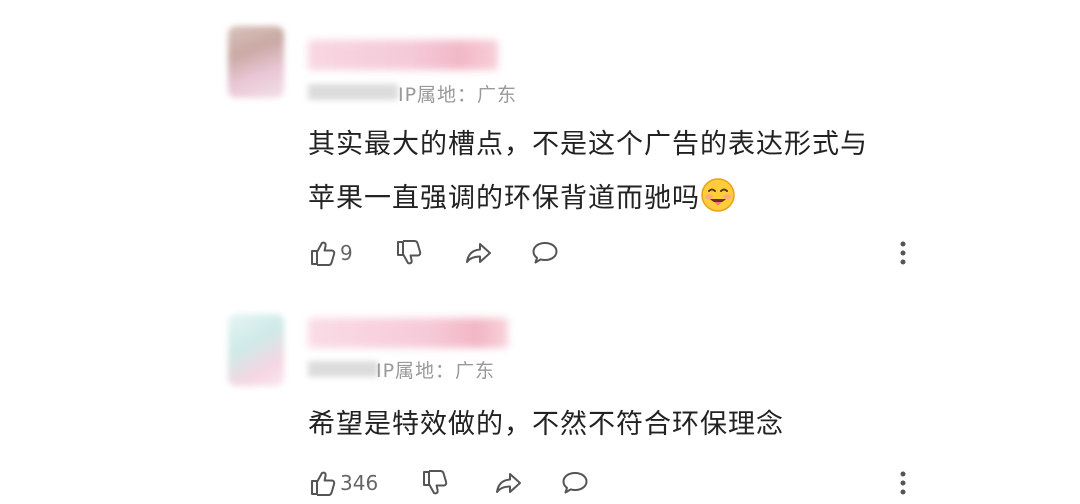 Image resolution: width=1080 pixels, height=504 pixels. I want to click on like-button: 9, so click(330, 253).